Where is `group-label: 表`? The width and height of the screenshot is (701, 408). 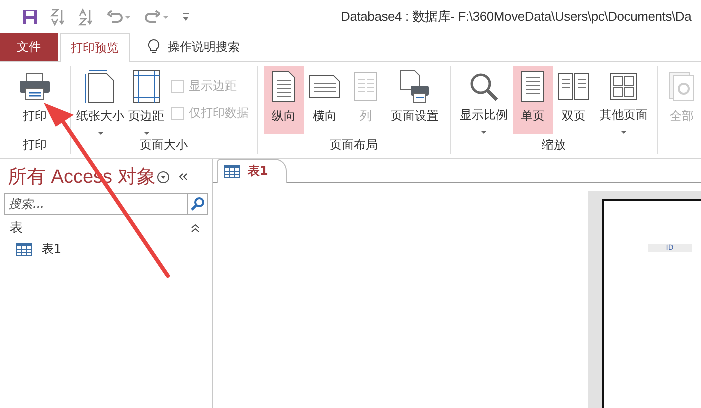 group-label: 表 is located at coordinates (16, 228).